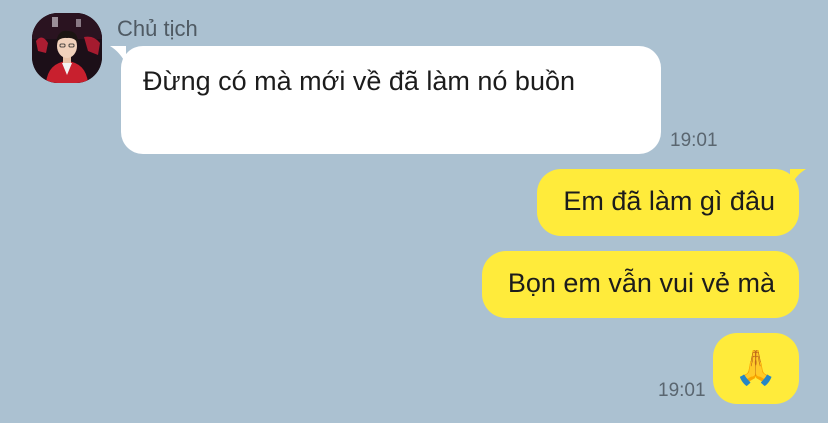 The width and height of the screenshot is (828, 423). What do you see at coordinates (756, 368) in the screenshot?
I see `outgoing-emoji-bubble: 🙏` at bounding box center [756, 368].